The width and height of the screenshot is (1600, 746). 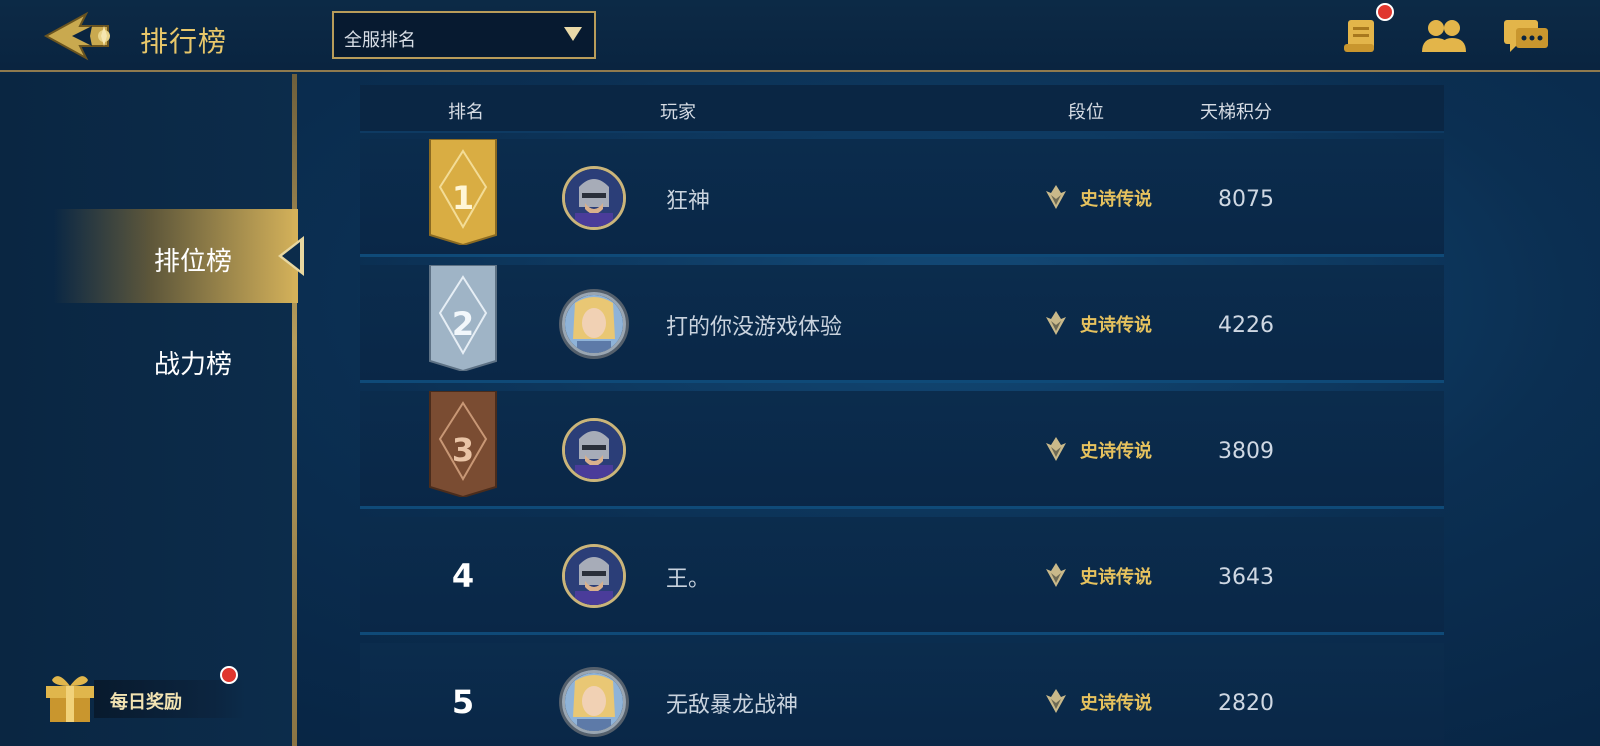 I want to click on scroll-icon, so click(x=1364, y=36).